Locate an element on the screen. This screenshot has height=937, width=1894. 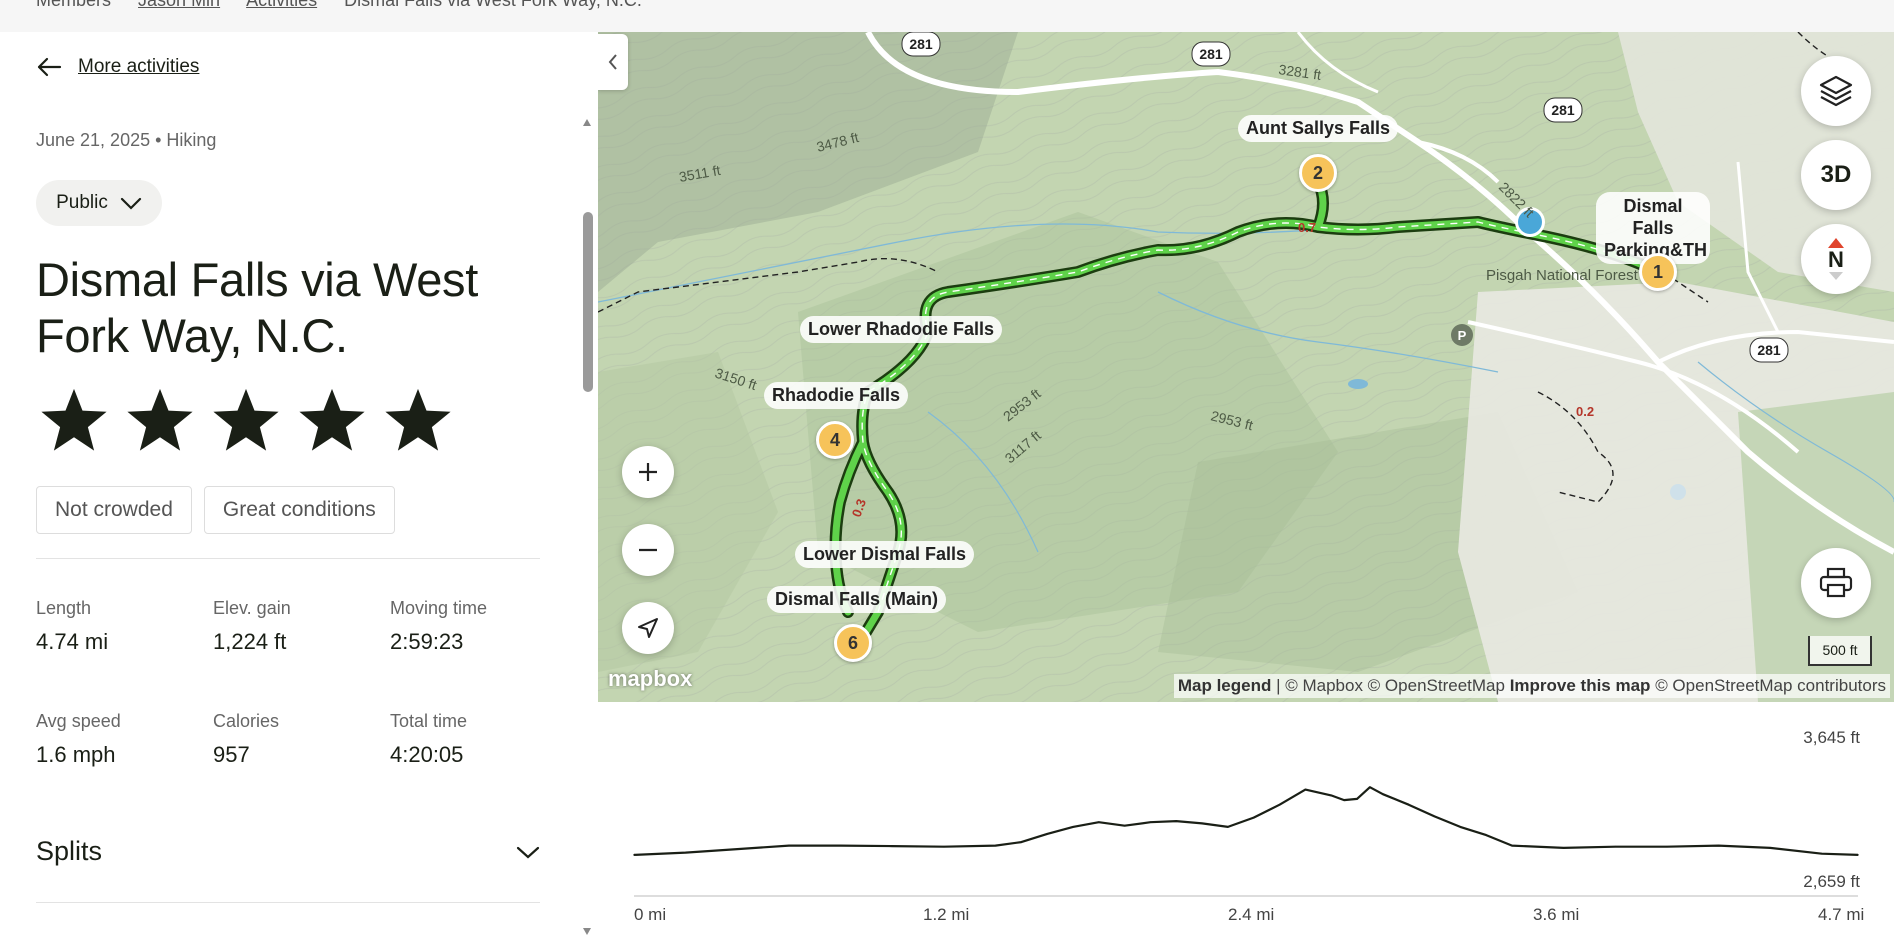
compass-label: N is located at coordinates (1836, 259).